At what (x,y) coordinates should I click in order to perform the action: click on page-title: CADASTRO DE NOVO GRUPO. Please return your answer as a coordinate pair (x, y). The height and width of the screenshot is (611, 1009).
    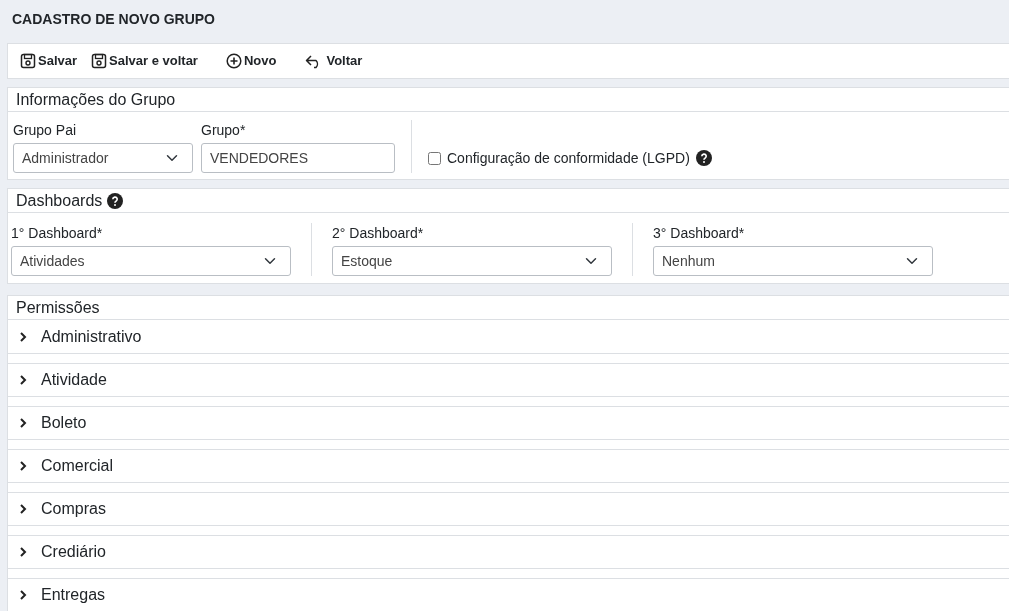
    Looking at the image, I should click on (113, 19).